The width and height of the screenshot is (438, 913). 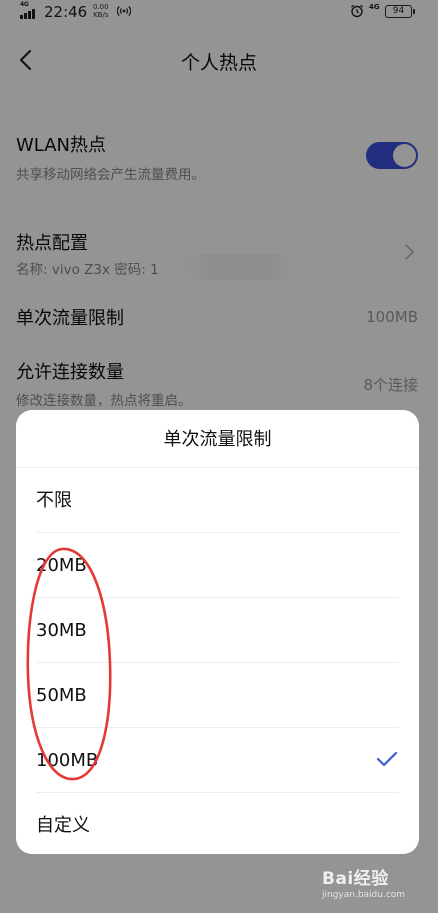 What do you see at coordinates (63, 825) in the screenshot?
I see `option-label: 自定义` at bounding box center [63, 825].